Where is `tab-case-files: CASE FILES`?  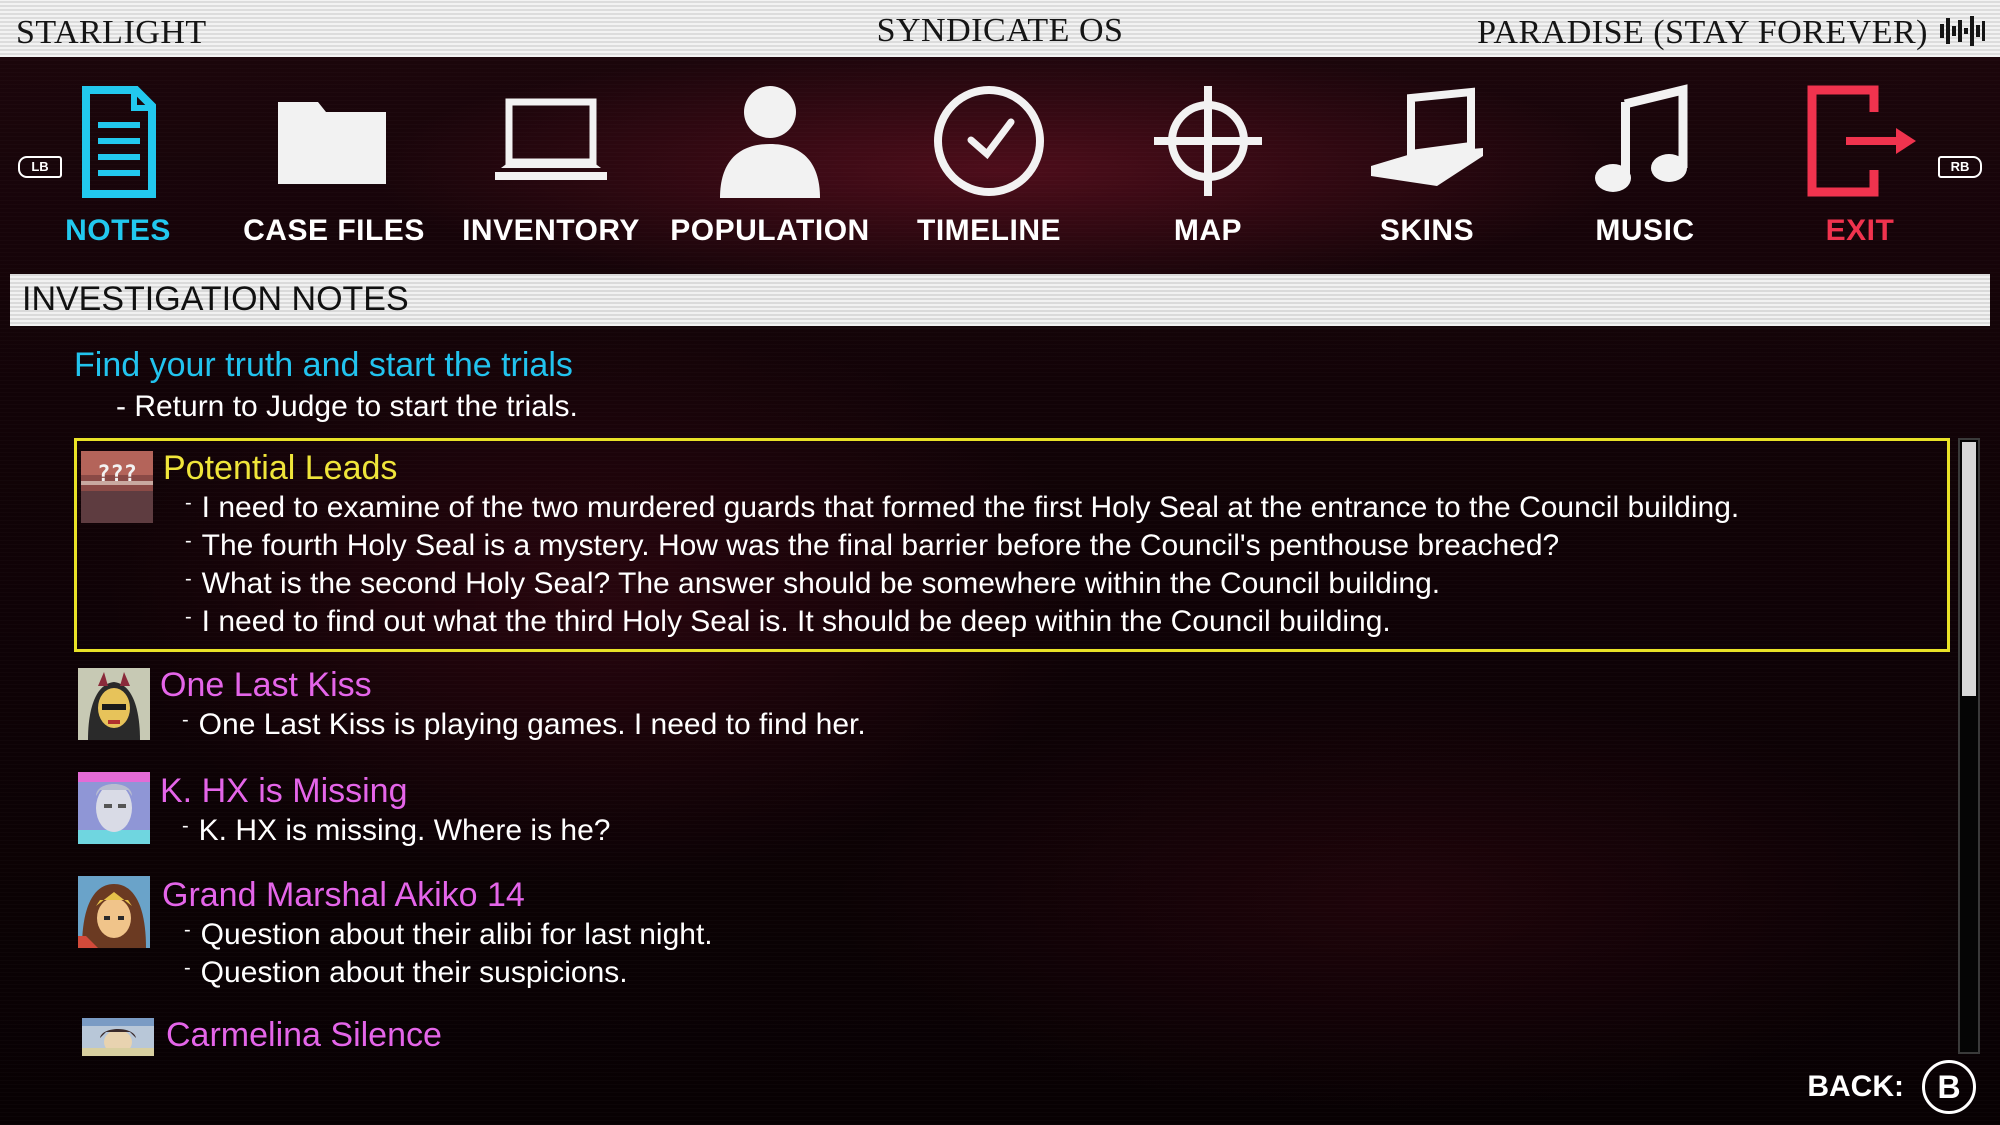 tab-case-files: CASE FILES is located at coordinates (334, 167).